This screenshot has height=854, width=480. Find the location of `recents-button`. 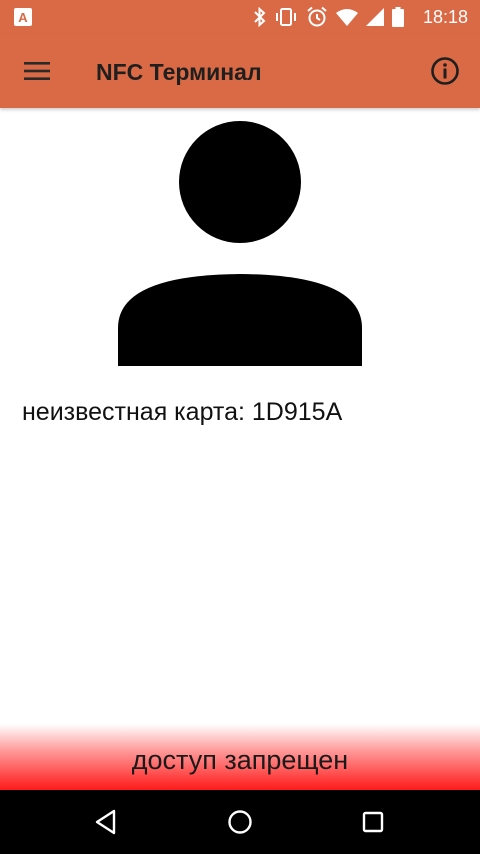

recents-button is located at coordinates (373, 822).